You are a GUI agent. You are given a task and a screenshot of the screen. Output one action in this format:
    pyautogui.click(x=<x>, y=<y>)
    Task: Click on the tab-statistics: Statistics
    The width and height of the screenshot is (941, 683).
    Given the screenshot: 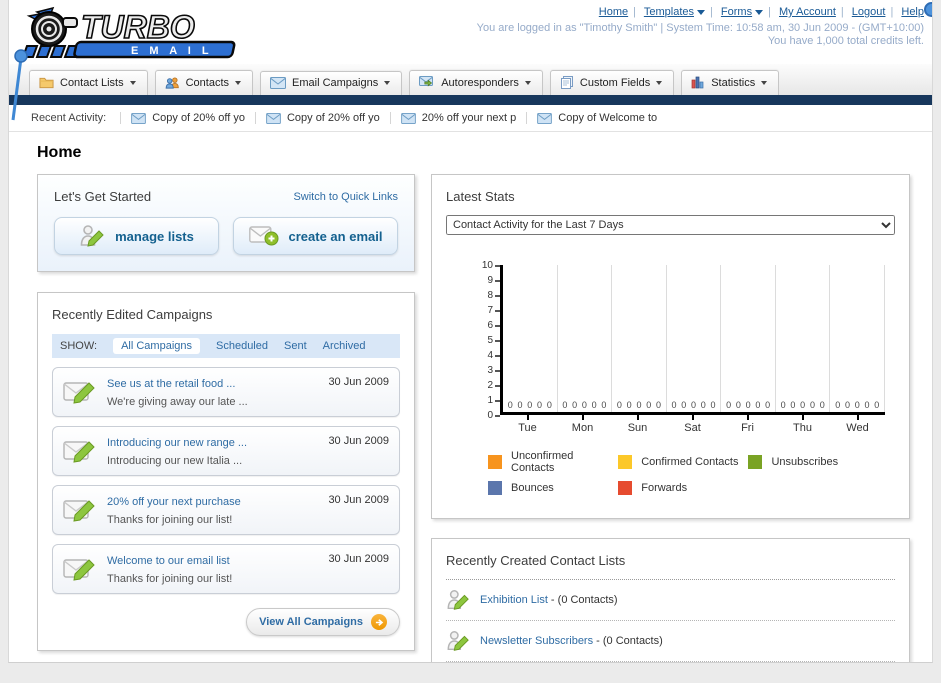 What is the action you would take?
    pyautogui.click(x=730, y=82)
    